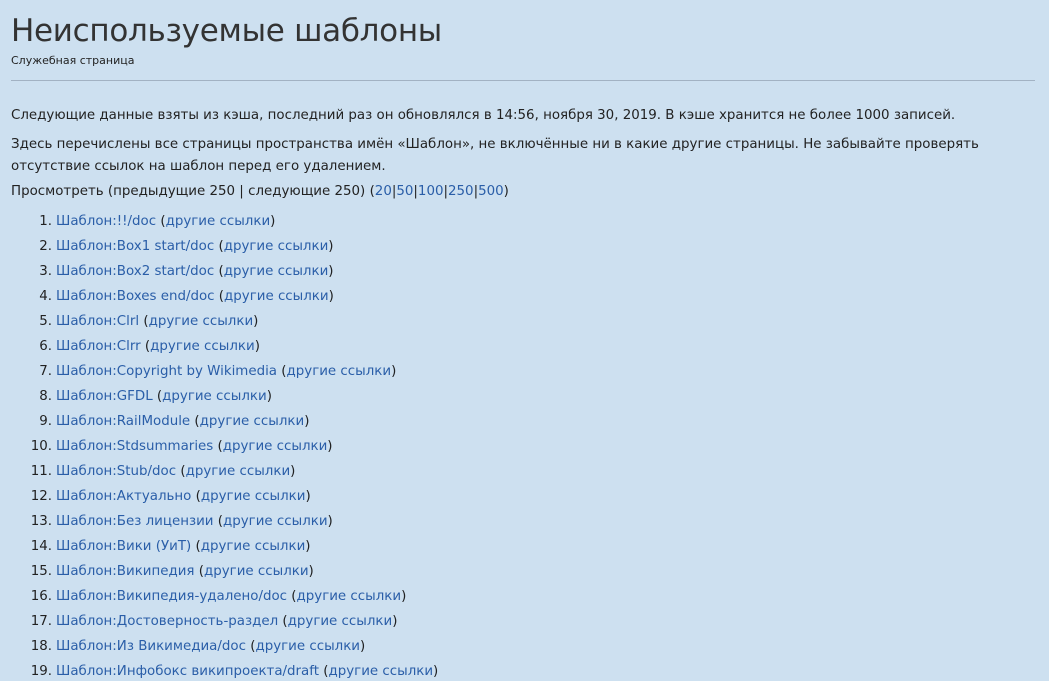 The image size is (1049, 681). Describe the element at coordinates (106, 221) in the screenshot. I see `template-link: Шаблон:!!/doc` at that location.